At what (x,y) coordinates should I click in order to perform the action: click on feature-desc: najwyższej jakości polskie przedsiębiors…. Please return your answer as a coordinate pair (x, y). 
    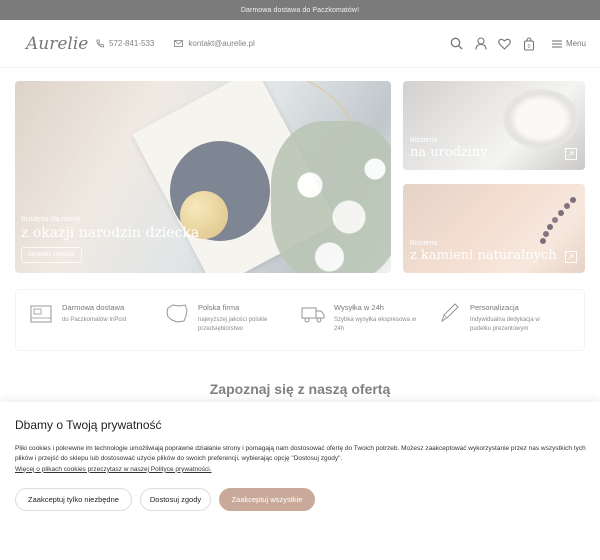
    Looking at the image, I should click on (233, 324).